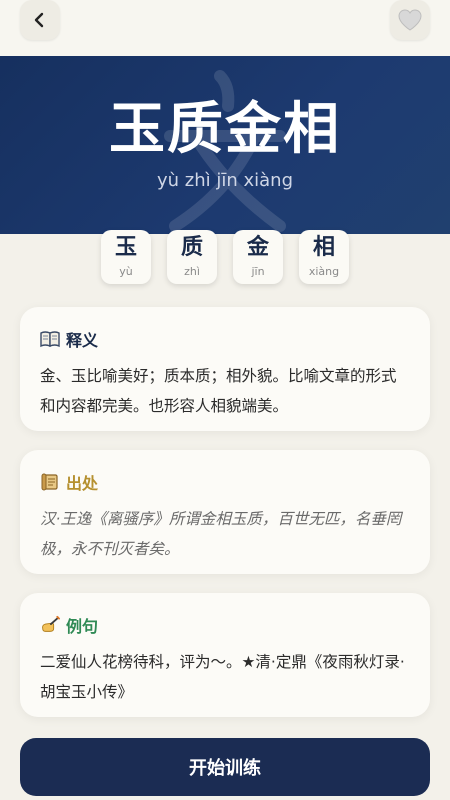 The width and height of the screenshot is (450, 800). What do you see at coordinates (82, 340) in the screenshot?
I see `meaning-title: 释义` at bounding box center [82, 340].